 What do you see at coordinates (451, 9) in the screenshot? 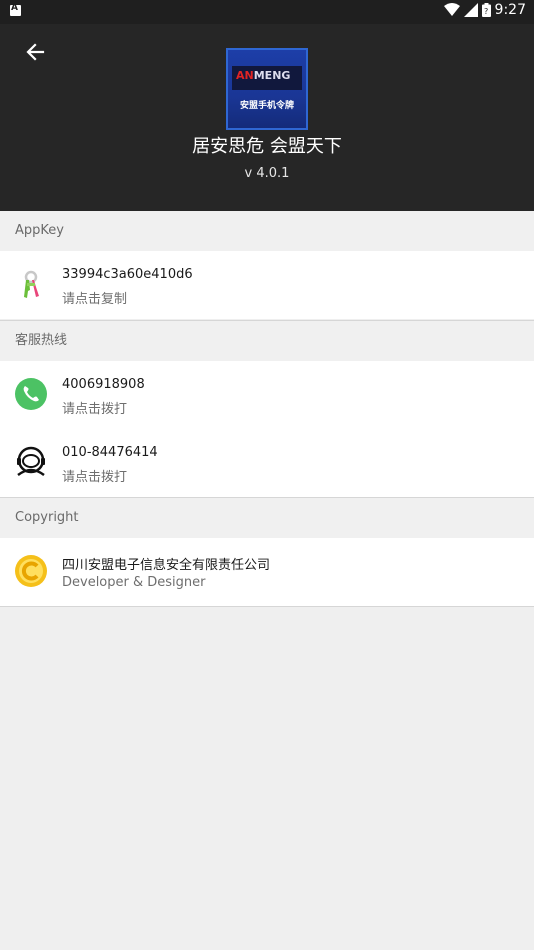
I see `wifi-icon` at bounding box center [451, 9].